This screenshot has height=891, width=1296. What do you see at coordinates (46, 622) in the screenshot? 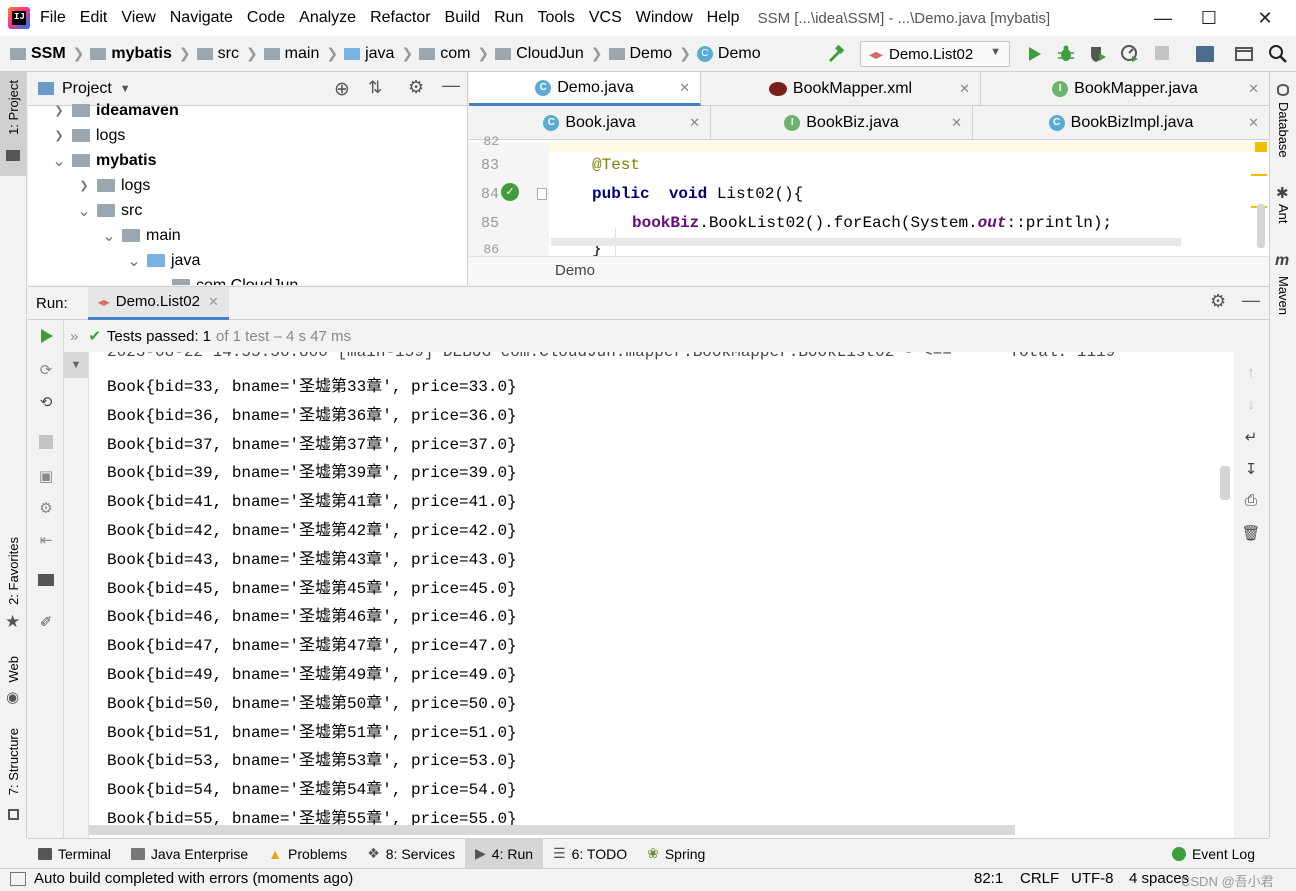
I see `pin-icon: ✐` at bounding box center [46, 622].